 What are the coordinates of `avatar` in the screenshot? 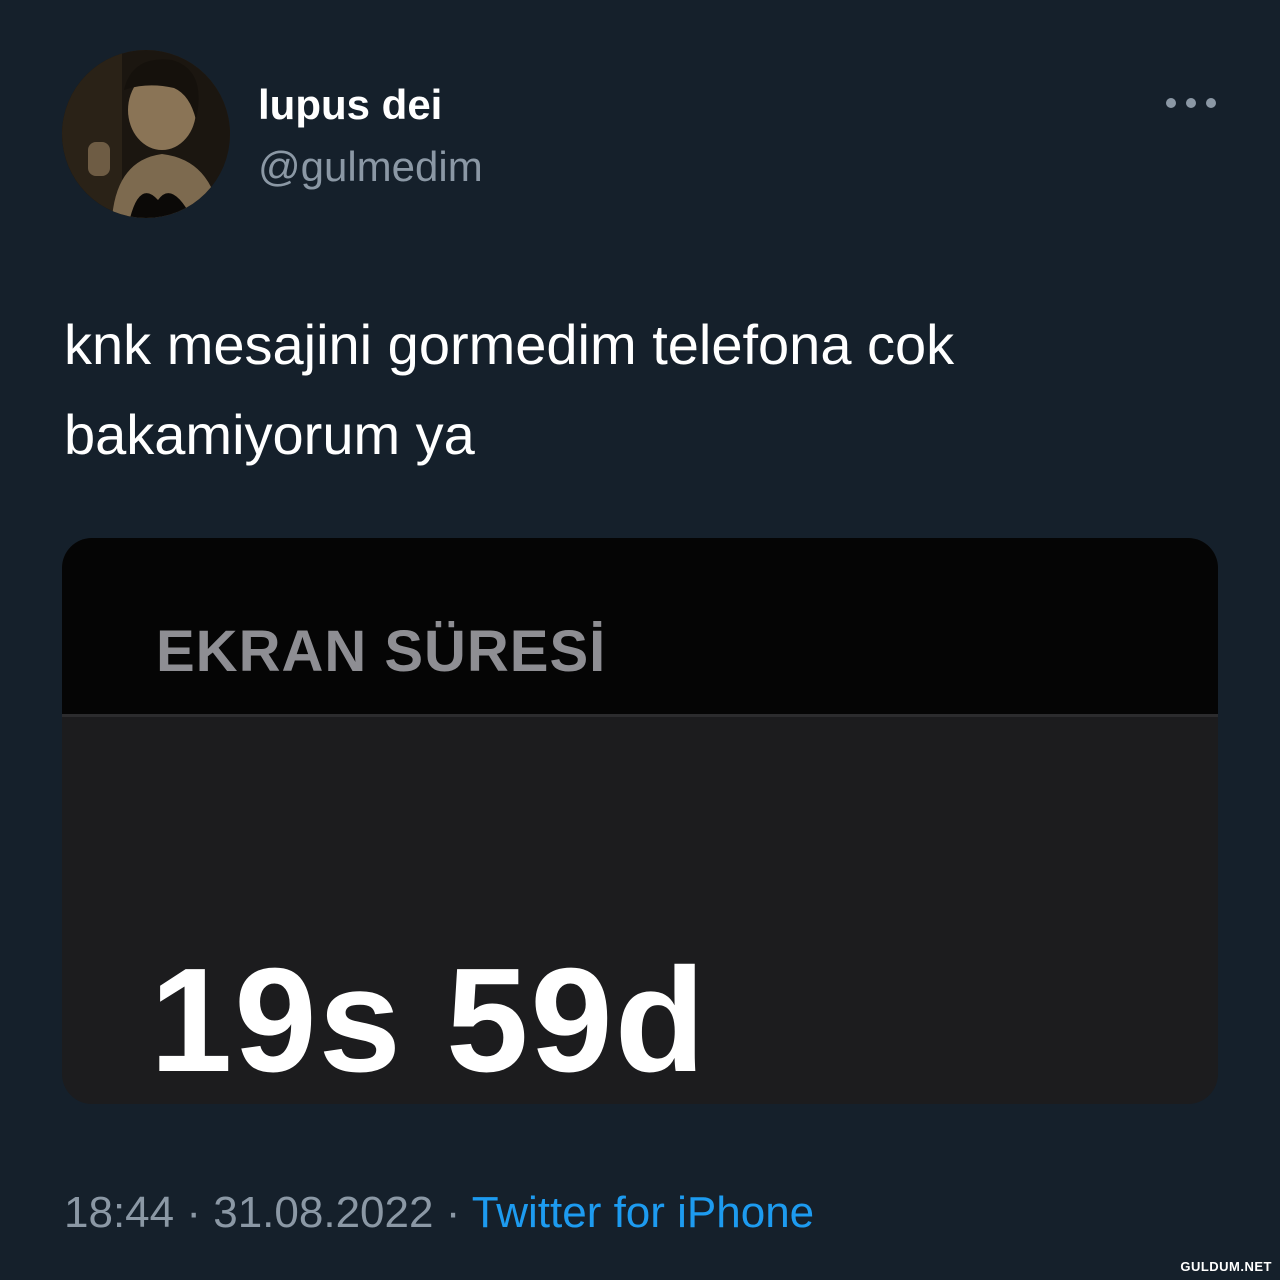 It's located at (146, 134).